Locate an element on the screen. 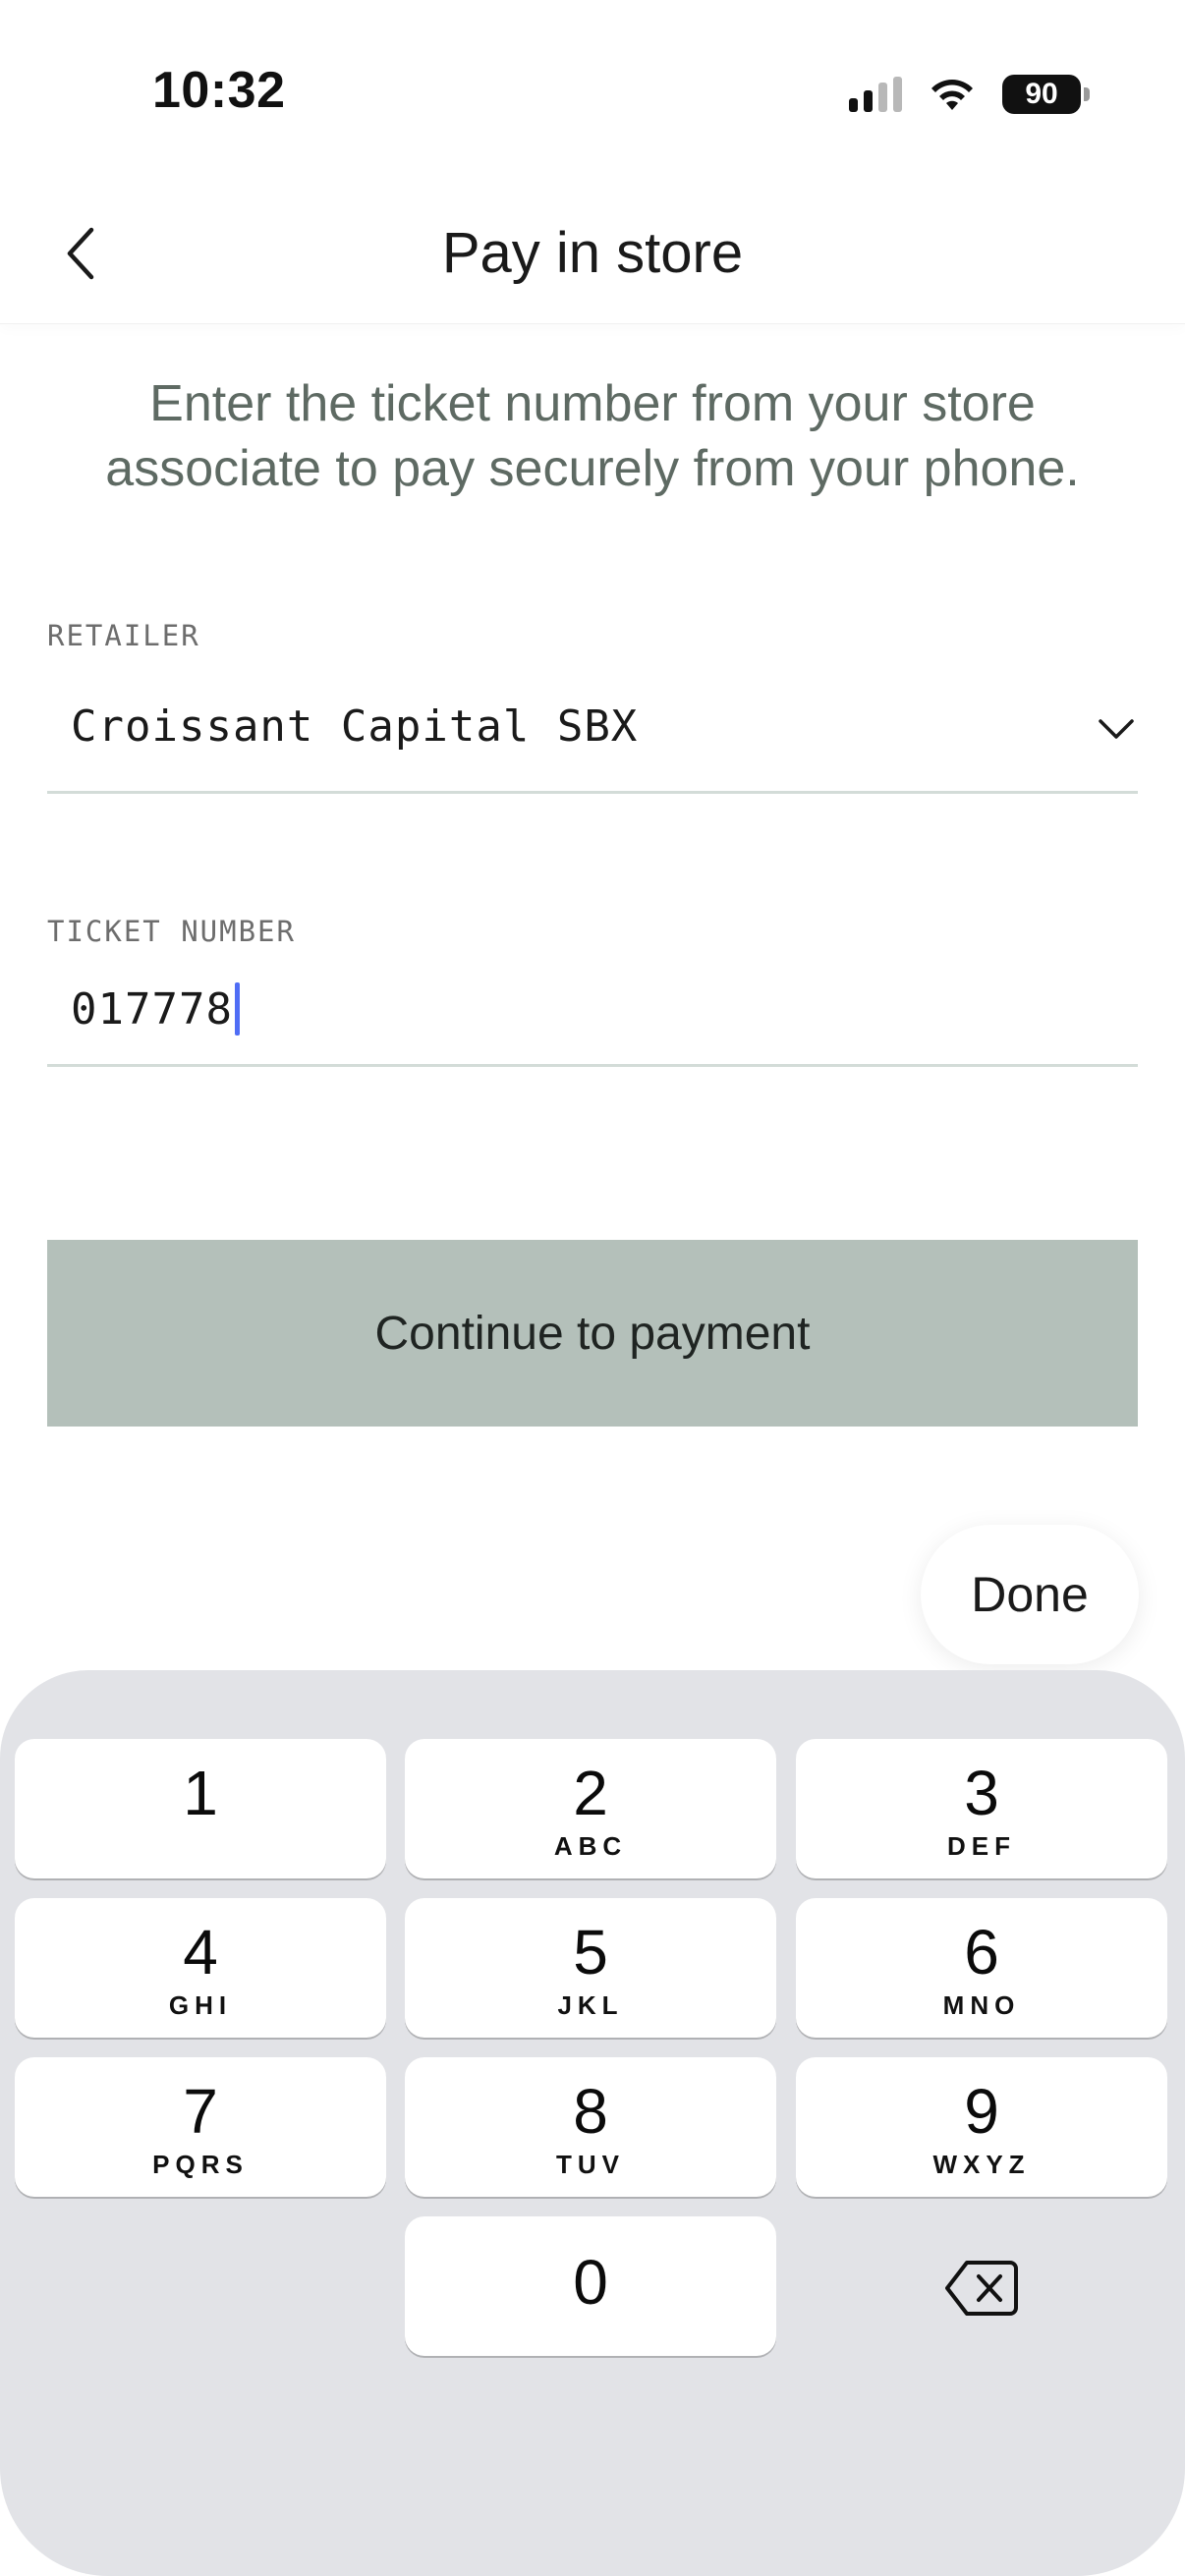 The image size is (1185, 2576). text-caret is located at coordinates (237, 1009).